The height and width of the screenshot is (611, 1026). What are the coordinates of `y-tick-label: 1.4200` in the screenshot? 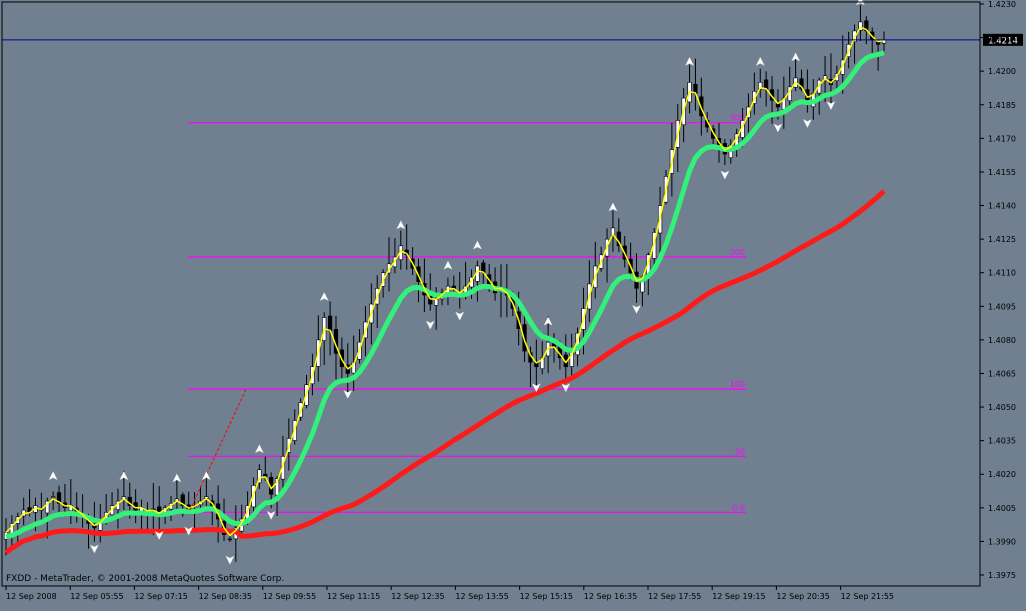 It's located at (1002, 71).